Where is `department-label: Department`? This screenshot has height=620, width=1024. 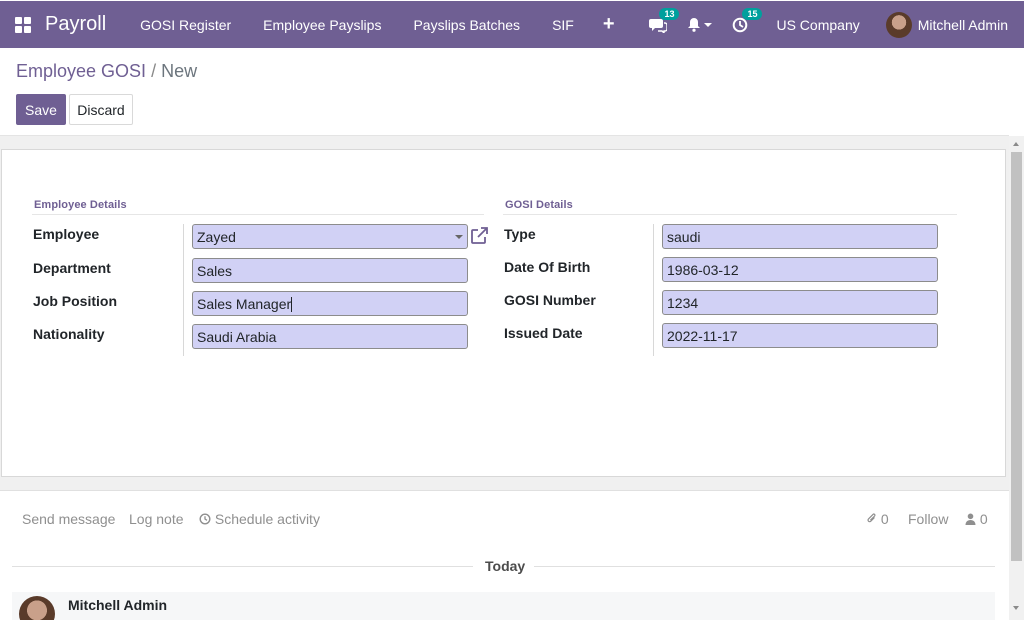 department-label: Department is located at coordinates (72, 268).